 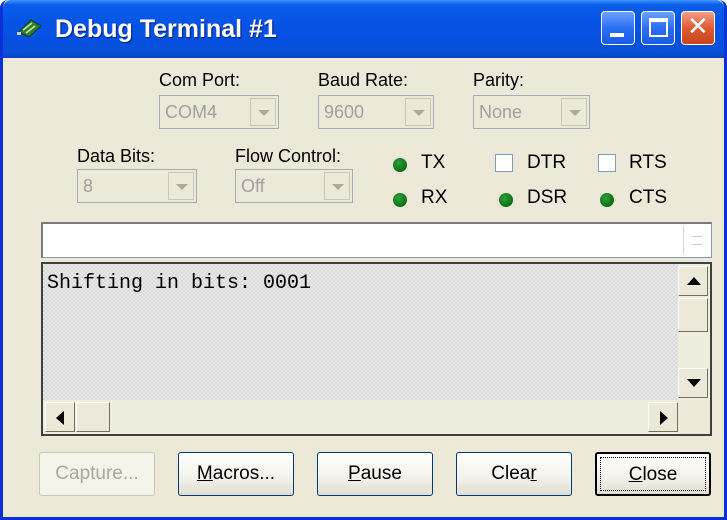 What do you see at coordinates (648, 197) in the screenshot?
I see `cts-label: CTS` at bounding box center [648, 197].